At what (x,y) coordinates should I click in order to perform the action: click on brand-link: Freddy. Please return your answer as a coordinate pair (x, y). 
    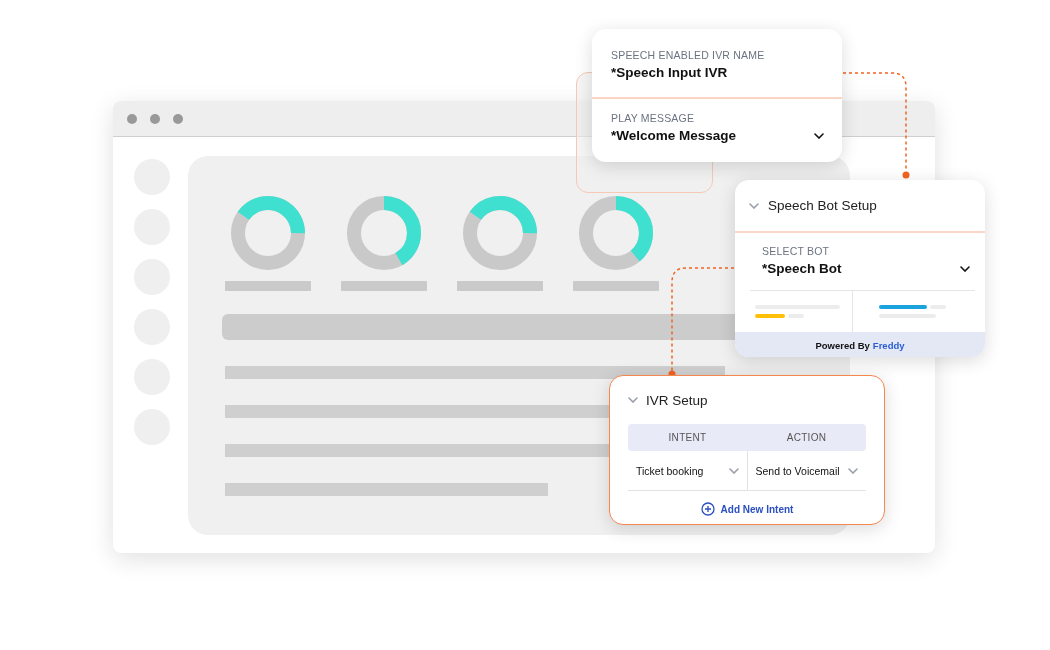
    Looking at the image, I should click on (888, 345).